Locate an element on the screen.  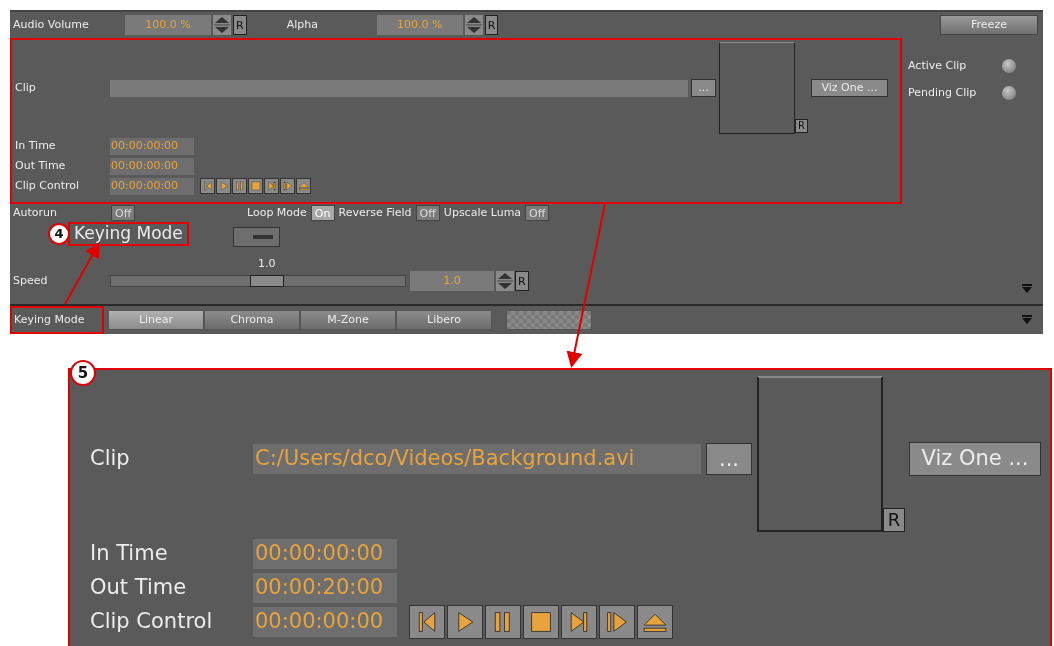
keying-mode-label: Keying Mode is located at coordinates (57, 320).